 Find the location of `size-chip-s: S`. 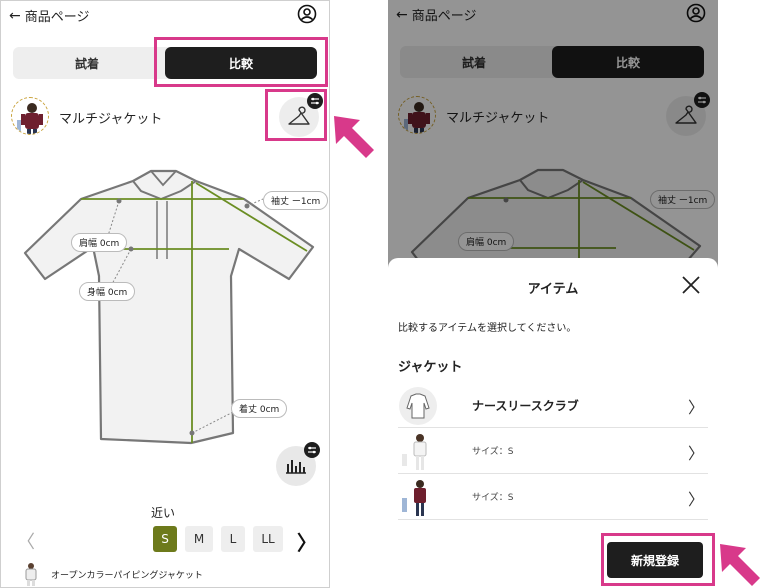

size-chip-s: S is located at coordinates (165, 539).